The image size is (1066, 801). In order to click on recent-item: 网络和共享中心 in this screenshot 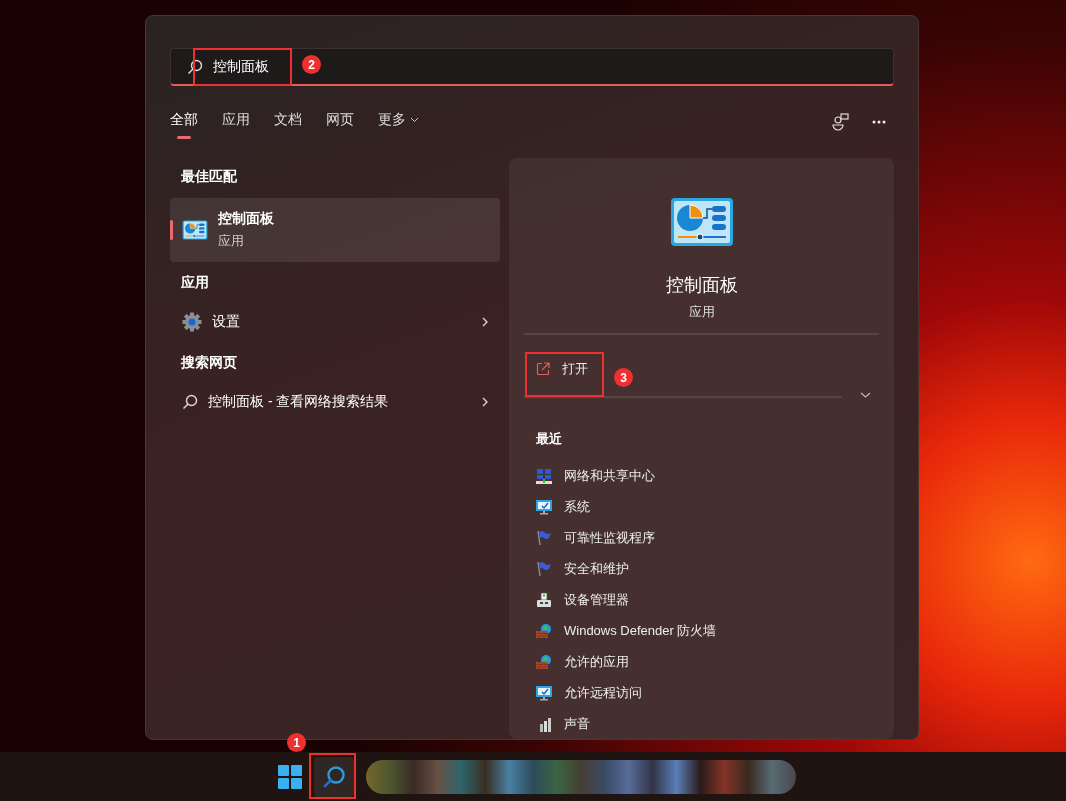, I will do `click(701, 475)`.